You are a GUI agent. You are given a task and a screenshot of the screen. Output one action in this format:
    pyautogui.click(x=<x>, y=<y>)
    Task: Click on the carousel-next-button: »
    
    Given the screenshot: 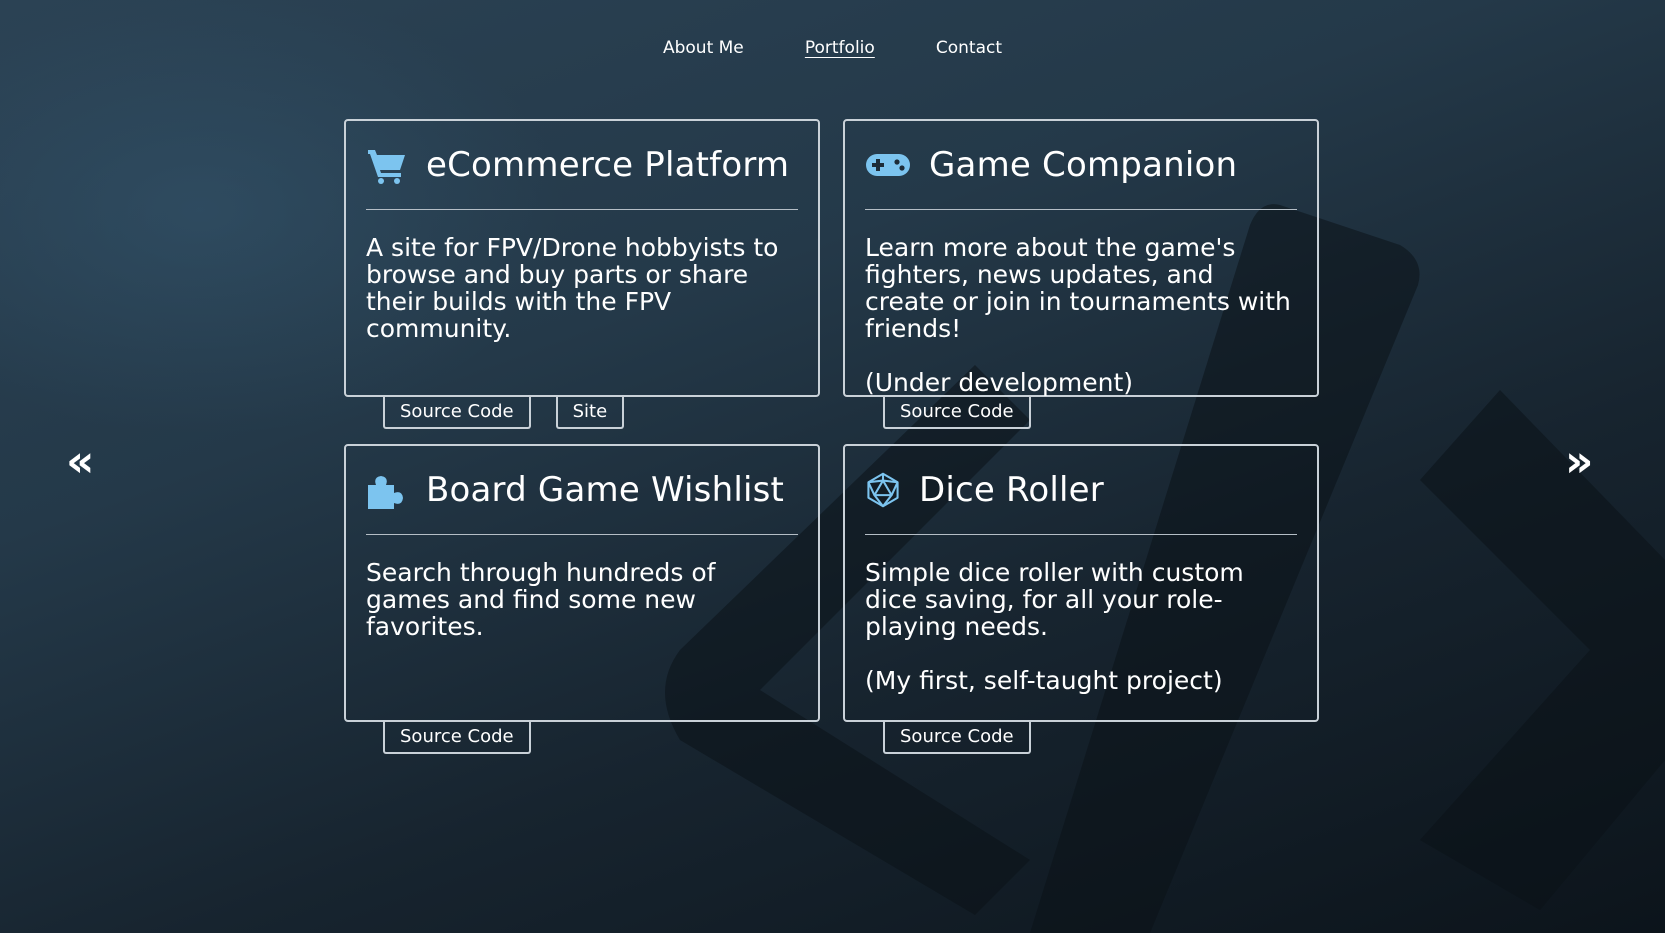 What is the action you would take?
    pyautogui.click(x=1579, y=462)
    